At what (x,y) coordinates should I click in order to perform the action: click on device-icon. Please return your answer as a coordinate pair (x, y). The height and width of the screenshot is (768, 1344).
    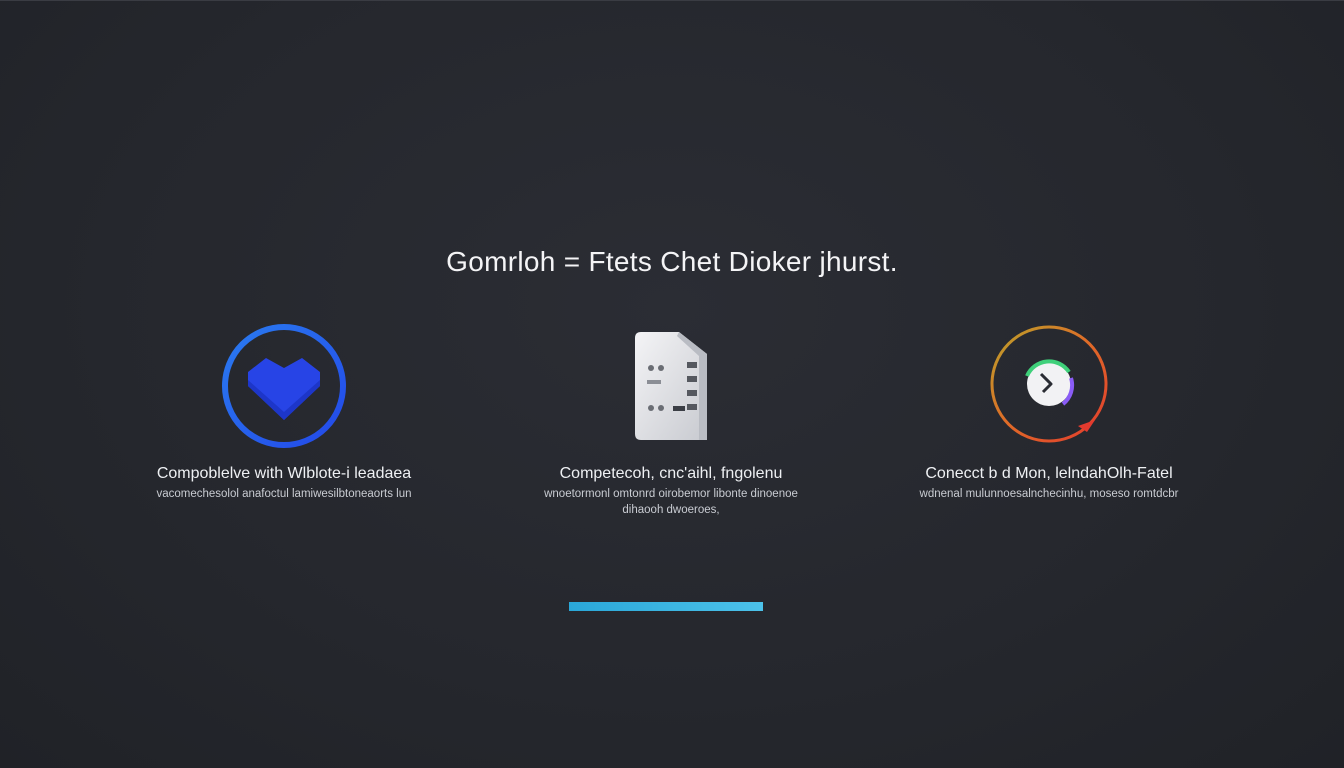
    Looking at the image, I should click on (671, 386).